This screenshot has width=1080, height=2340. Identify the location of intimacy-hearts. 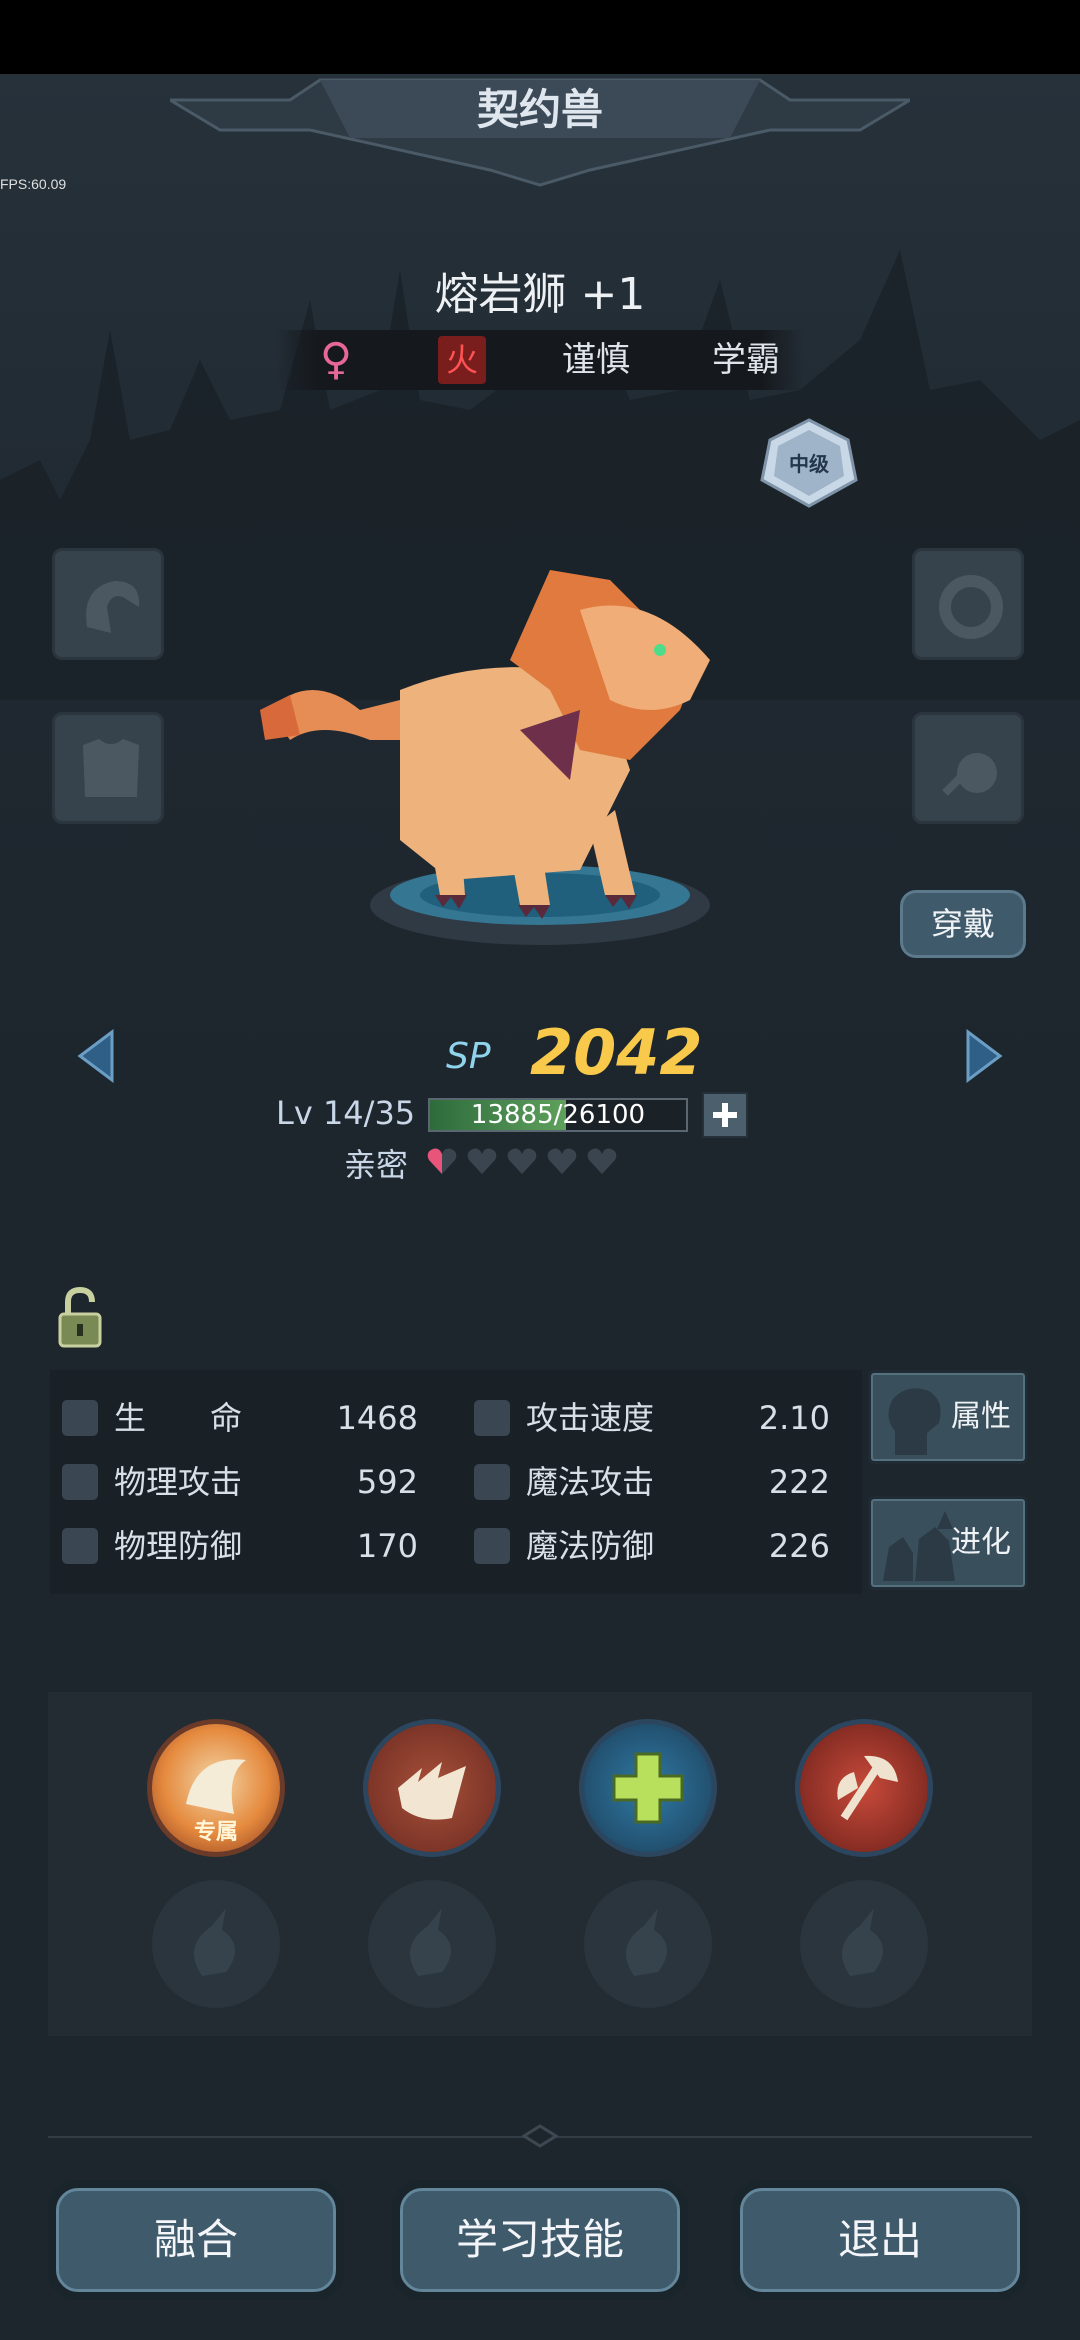
(526, 1161).